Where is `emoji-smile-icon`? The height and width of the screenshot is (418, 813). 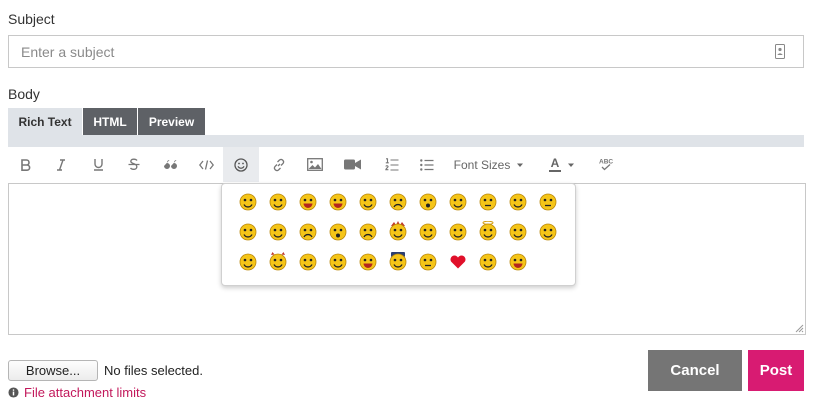
emoji-smile-icon is located at coordinates (248, 201).